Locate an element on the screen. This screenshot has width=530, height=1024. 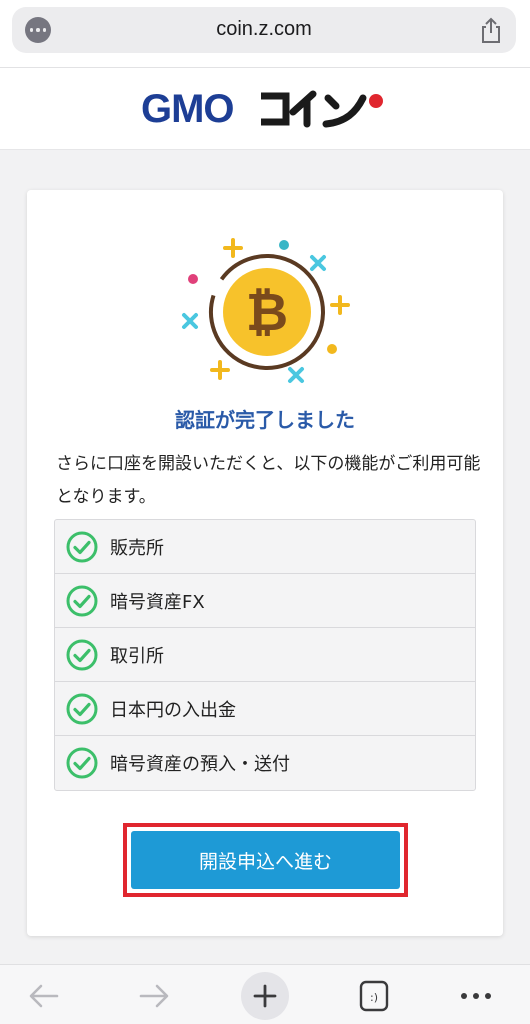
tabs-icon: :) is located at coordinates (374, 996).